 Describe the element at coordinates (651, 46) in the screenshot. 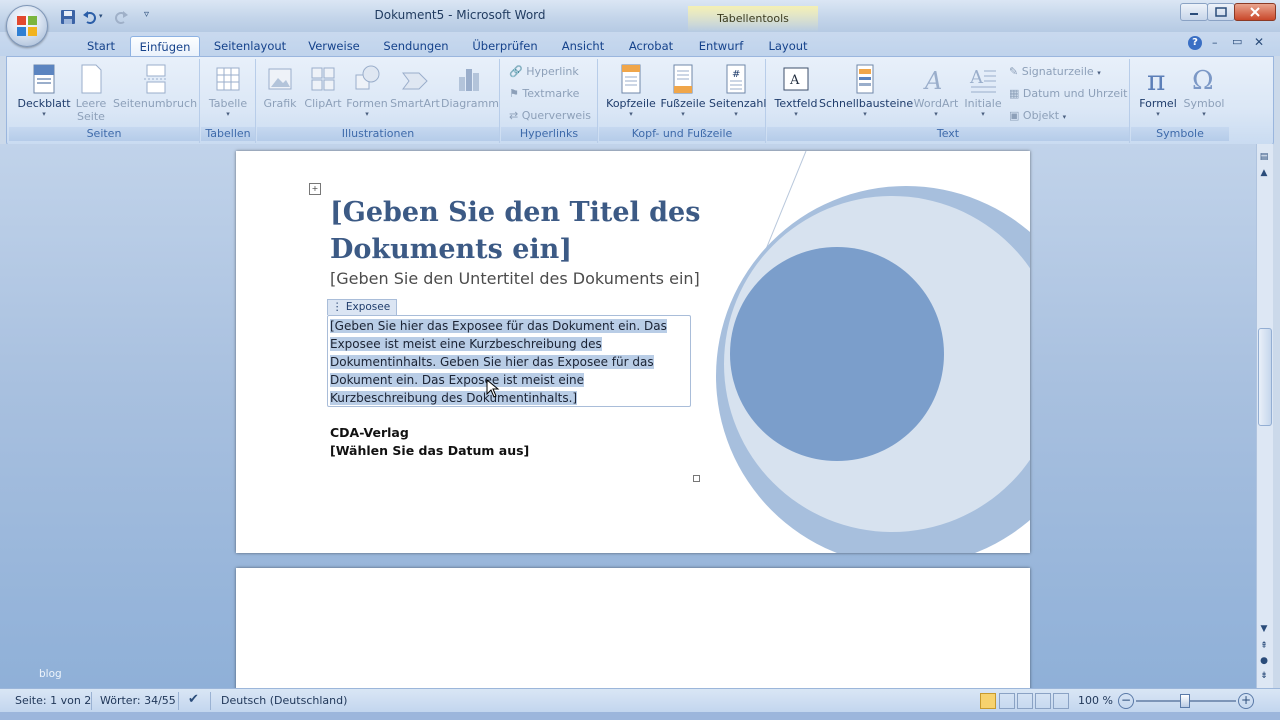

I see `tab-acrobat: Acrobat` at that location.